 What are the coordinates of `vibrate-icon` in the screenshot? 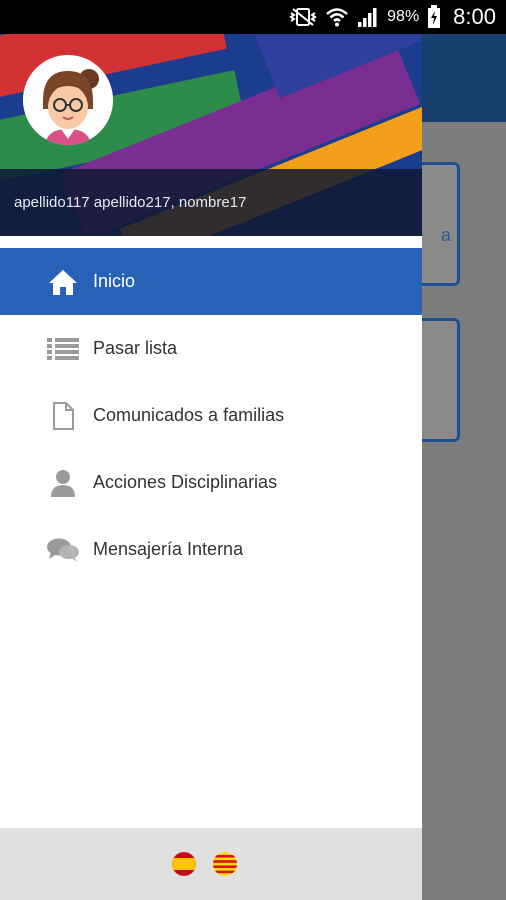 It's located at (303, 17).